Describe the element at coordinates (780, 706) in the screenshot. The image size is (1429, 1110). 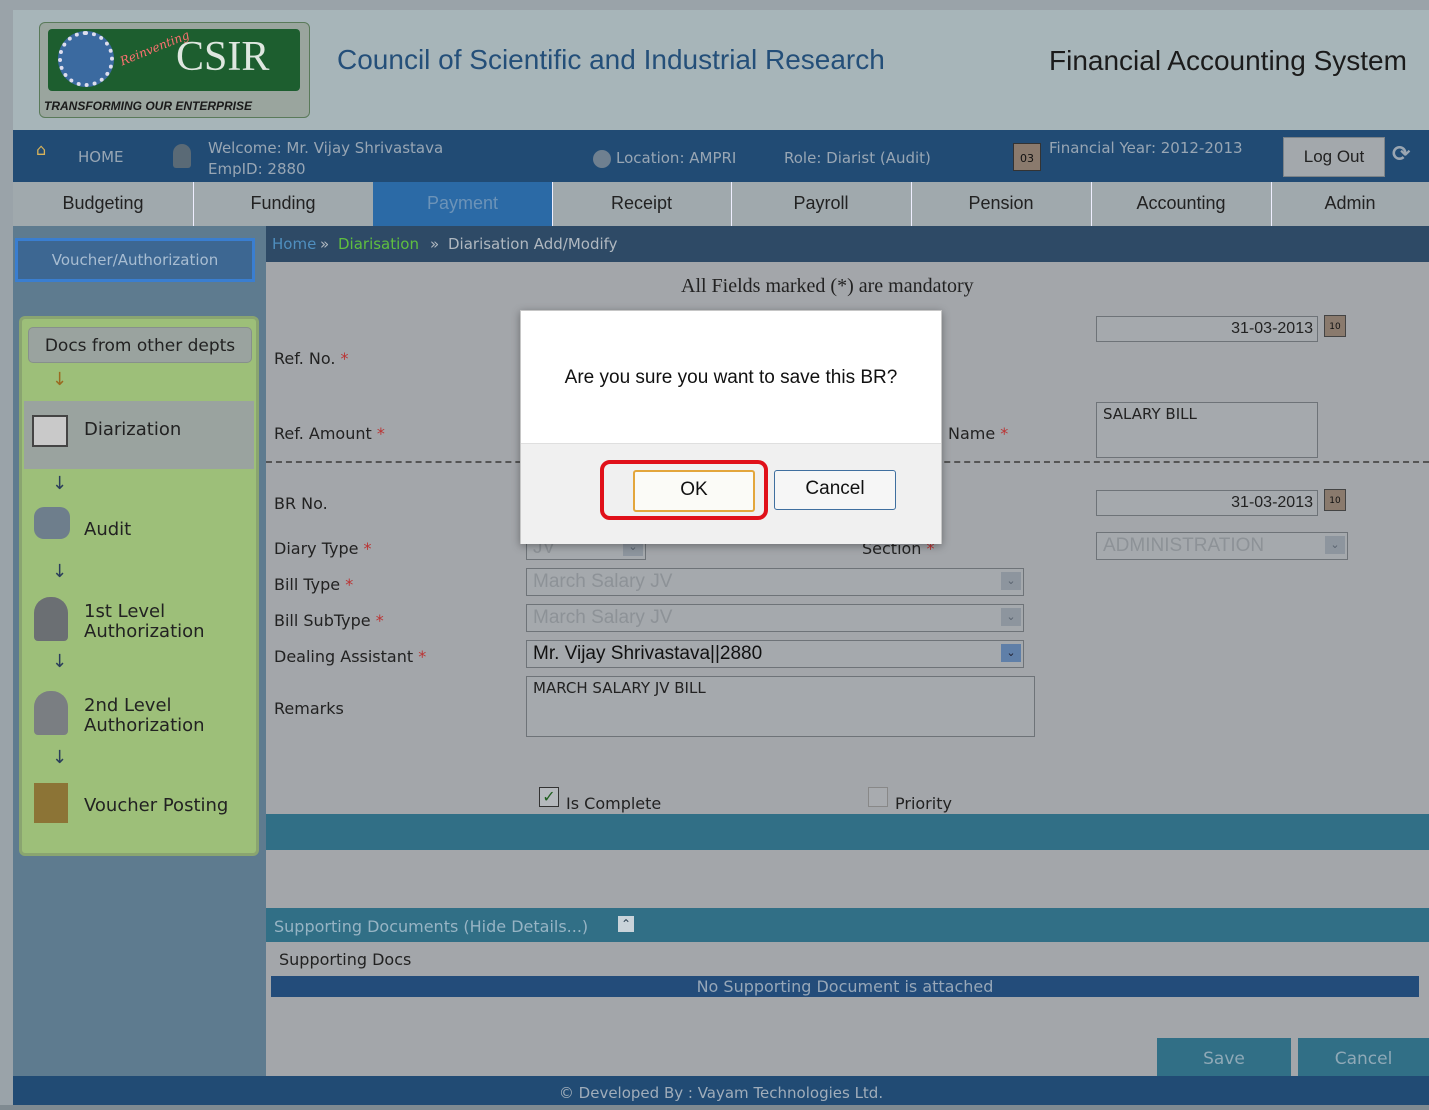
I see `remarks-textarea: MARCH SALARY JV BILL` at that location.